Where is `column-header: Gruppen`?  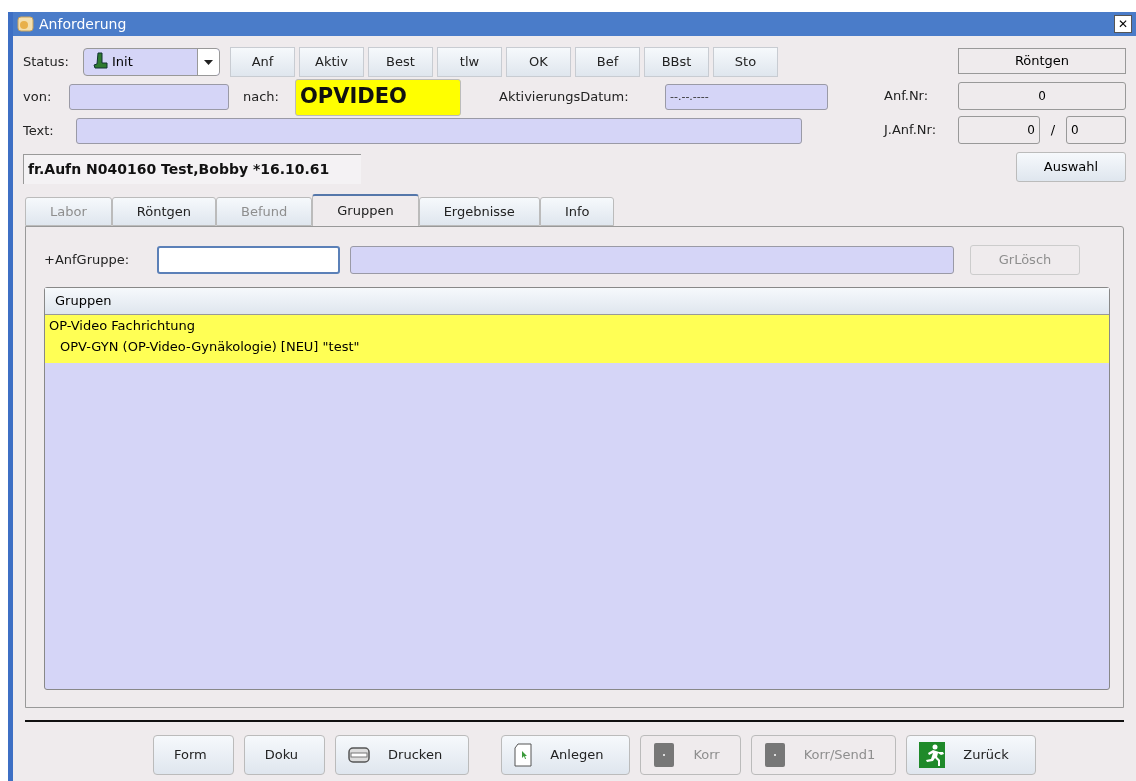 column-header: Gruppen is located at coordinates (577, 301).